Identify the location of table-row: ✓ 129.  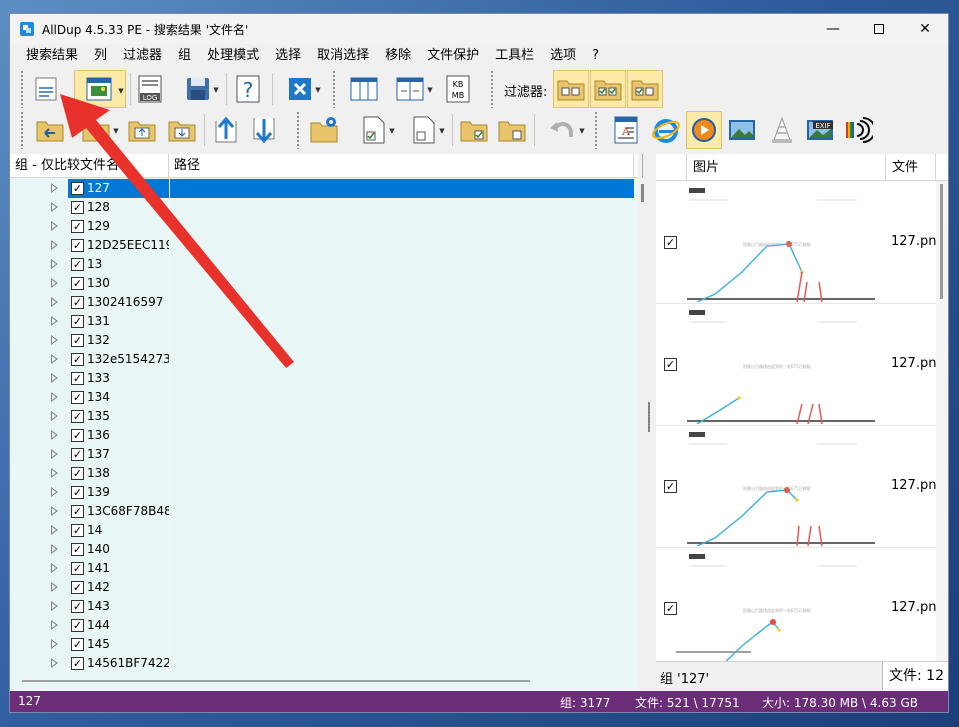
(323, 226).